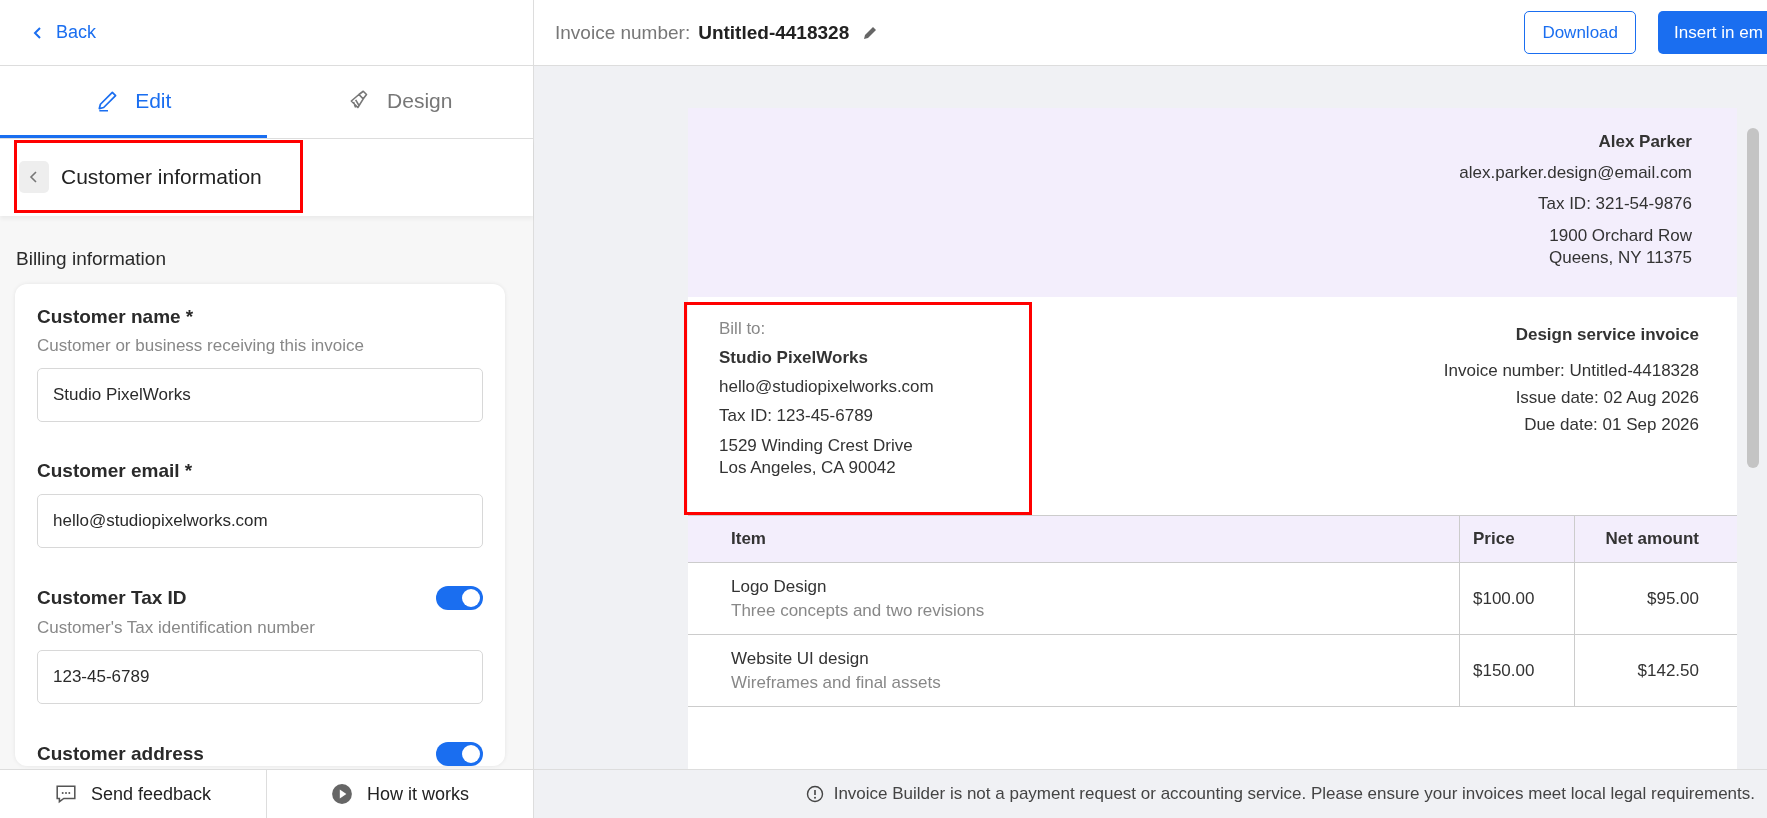 The width and height of the screenshot is (1767, 818). Describe the element at coordinates (1673, 598) in the screenshot. I see `net-amount-cell: $95.00` at that location.